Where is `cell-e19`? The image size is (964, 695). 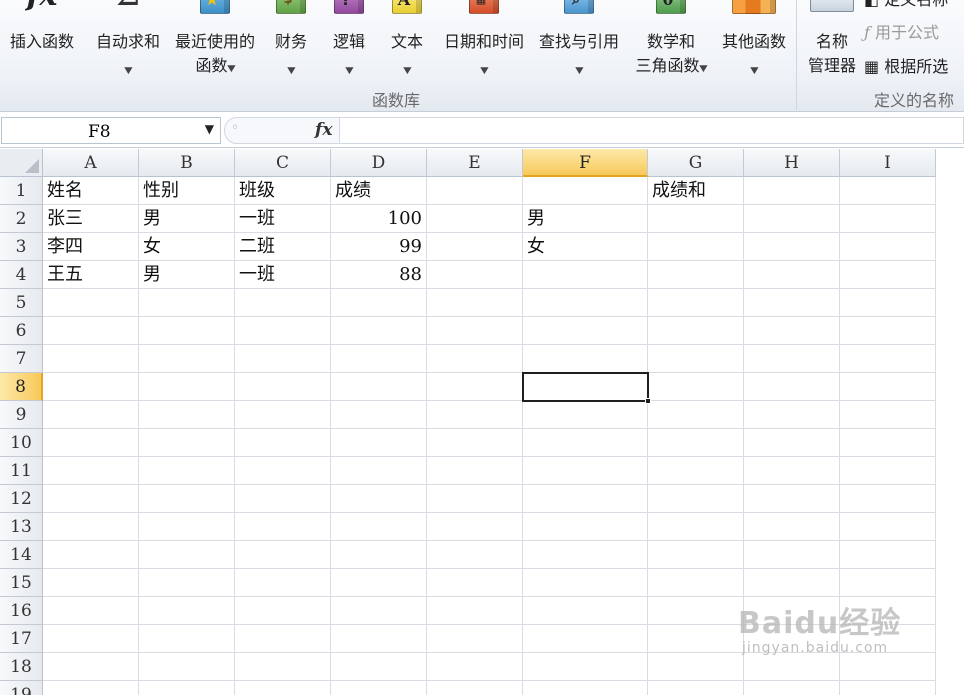 cell-e19 is located at coordinates (475, 688).